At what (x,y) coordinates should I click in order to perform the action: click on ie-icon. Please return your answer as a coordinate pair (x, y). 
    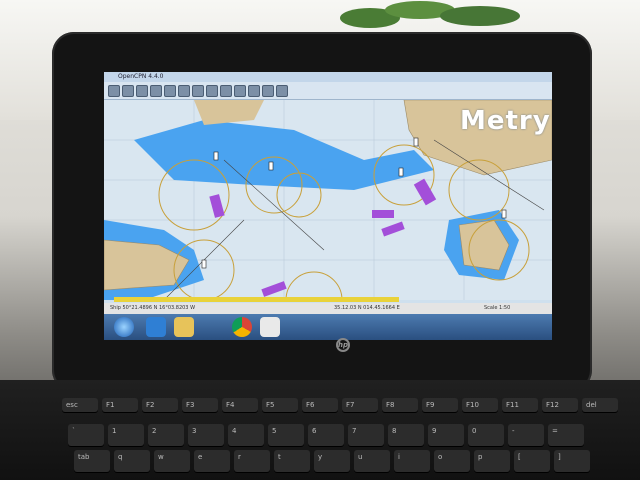
    Looking at the image, I should click on (156, 327).